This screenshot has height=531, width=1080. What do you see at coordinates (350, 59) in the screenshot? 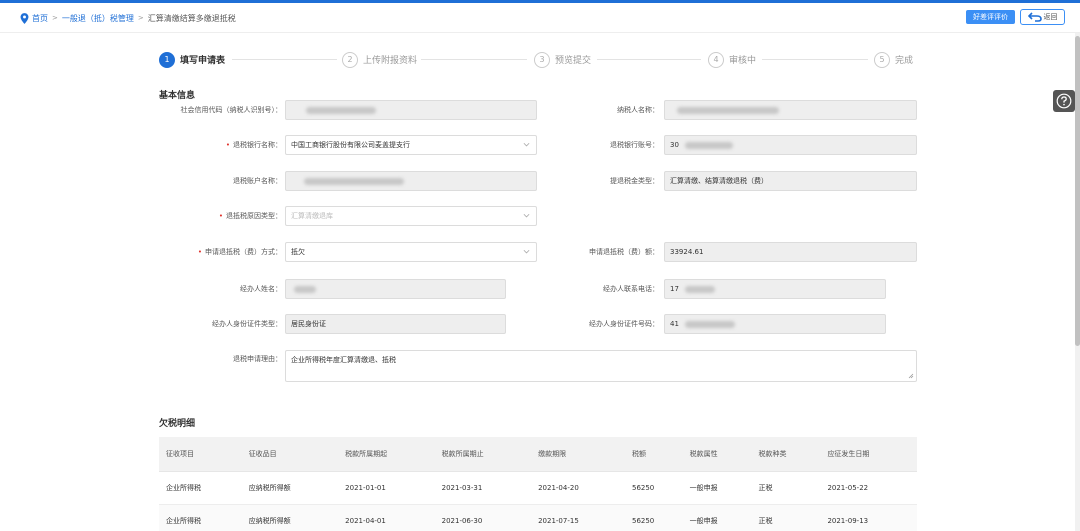
I see `step-number: 2` at bounding box center [350, 59].